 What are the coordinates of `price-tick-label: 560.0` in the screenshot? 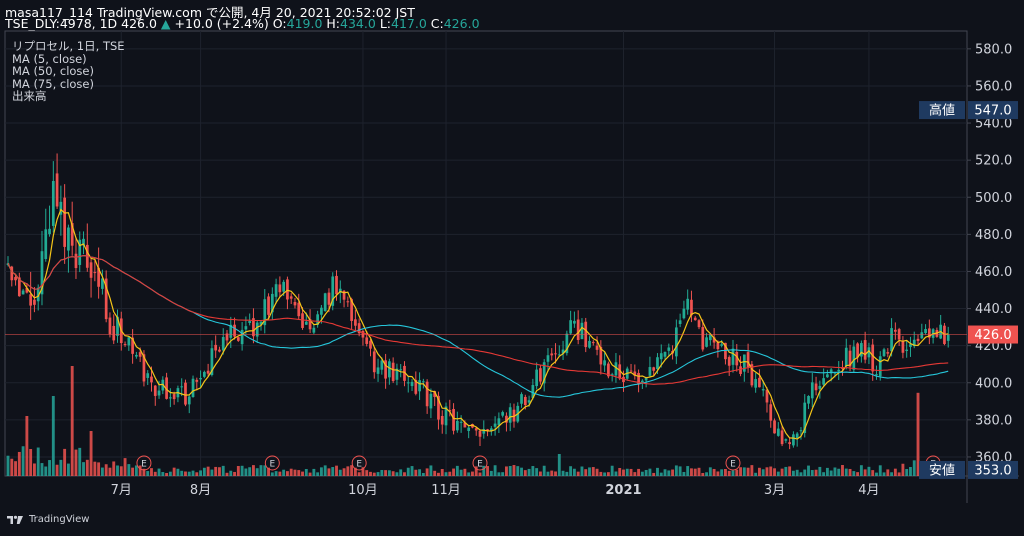 It's located at (993, 86).